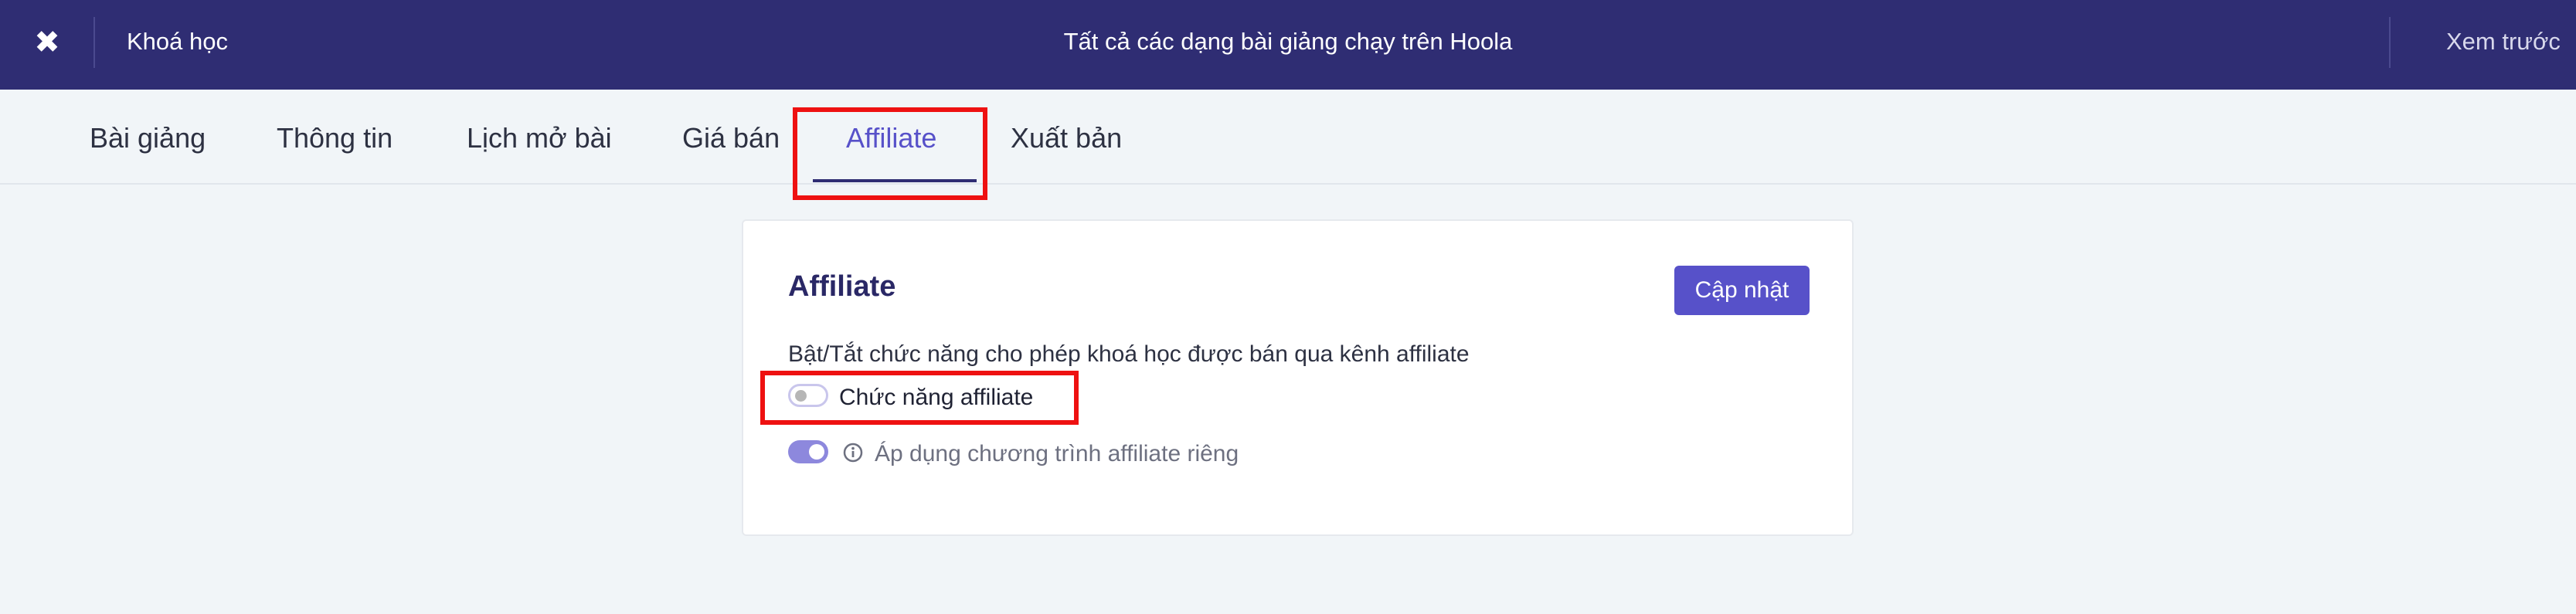  I want to click on tab-lectures: Bài giảng, so click(148, 138).